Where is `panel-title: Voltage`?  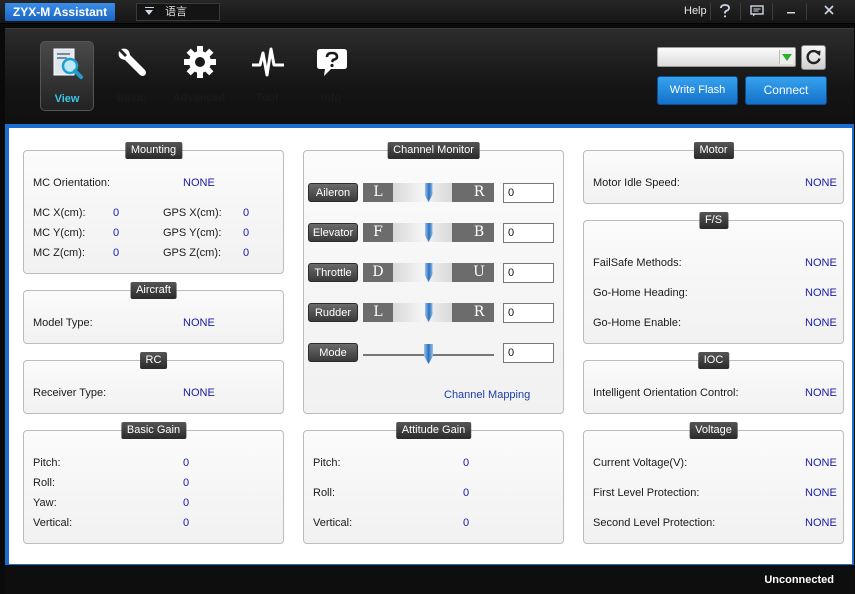
panel-title: Voltage is located at coordinates (713, 430).